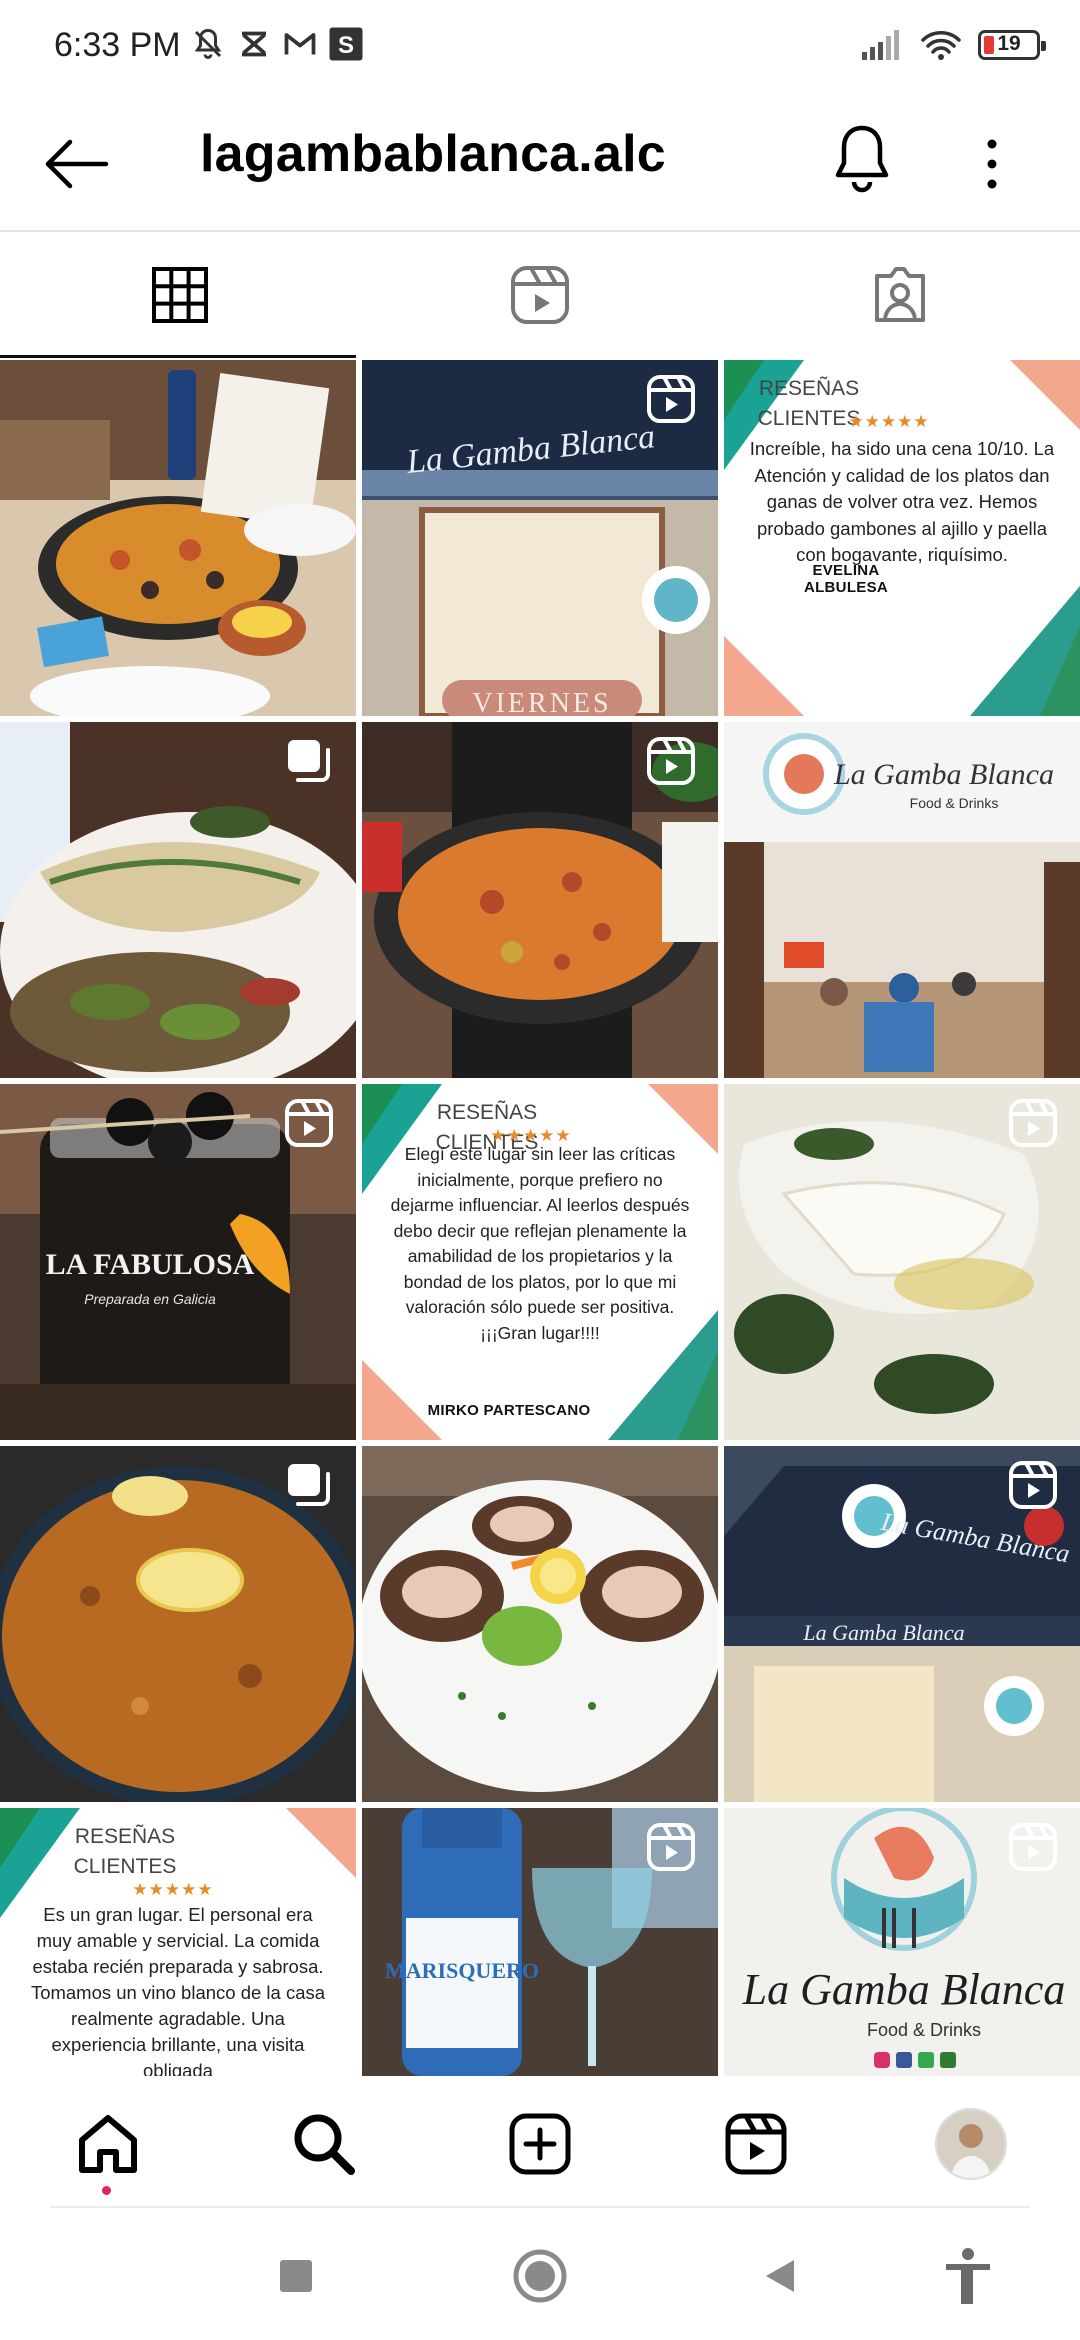  I want to click on gmail-icon, so click(300, 44).